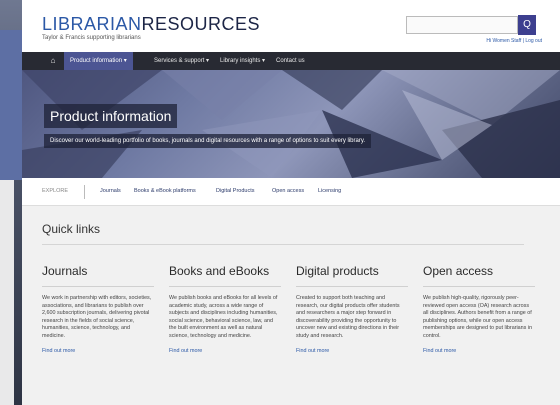 The width and height of the screenshot is (560, 405). What do you see at coordinates (165, 191) in the screenshot?
I see `explore-link-books: Books & eBook platforms` at bounding box center [165, 191].